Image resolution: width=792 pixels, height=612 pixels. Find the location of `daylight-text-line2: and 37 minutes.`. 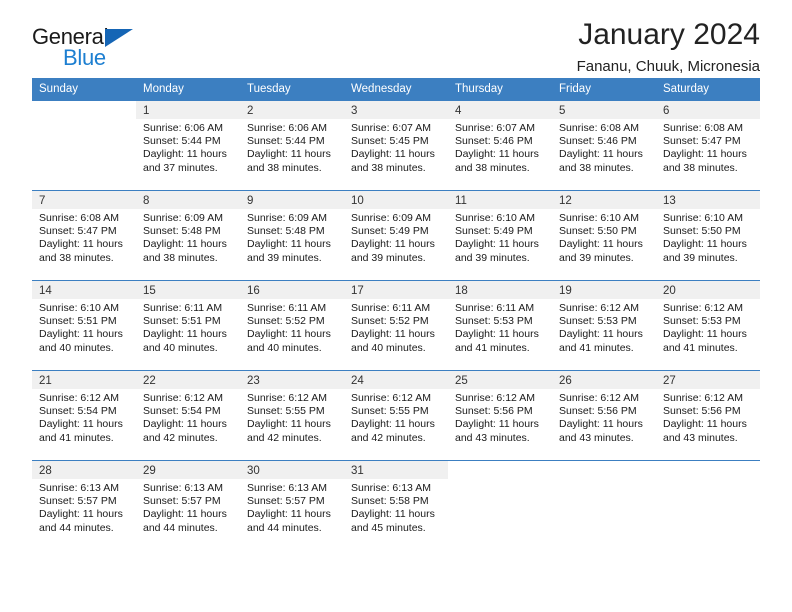

daylight-text-line2: and 37 minutes. is located at coordinates (180, 167).